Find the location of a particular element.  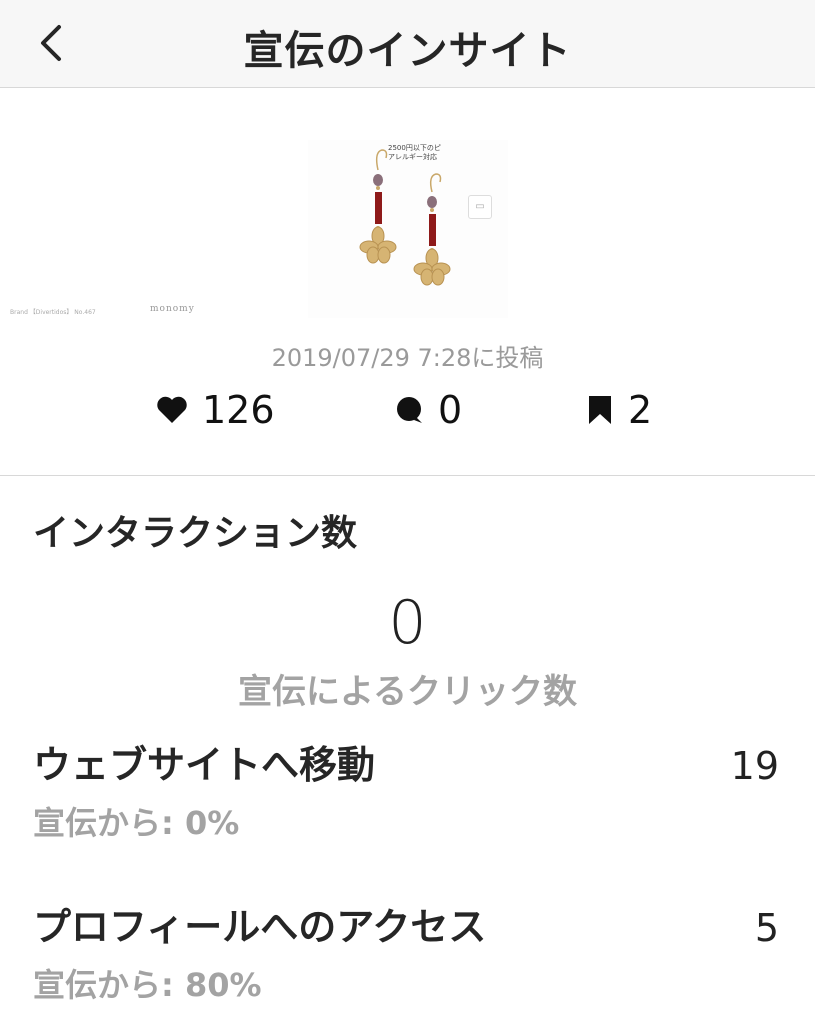

likes-stat: 126 is located at coordinates (215, 410).